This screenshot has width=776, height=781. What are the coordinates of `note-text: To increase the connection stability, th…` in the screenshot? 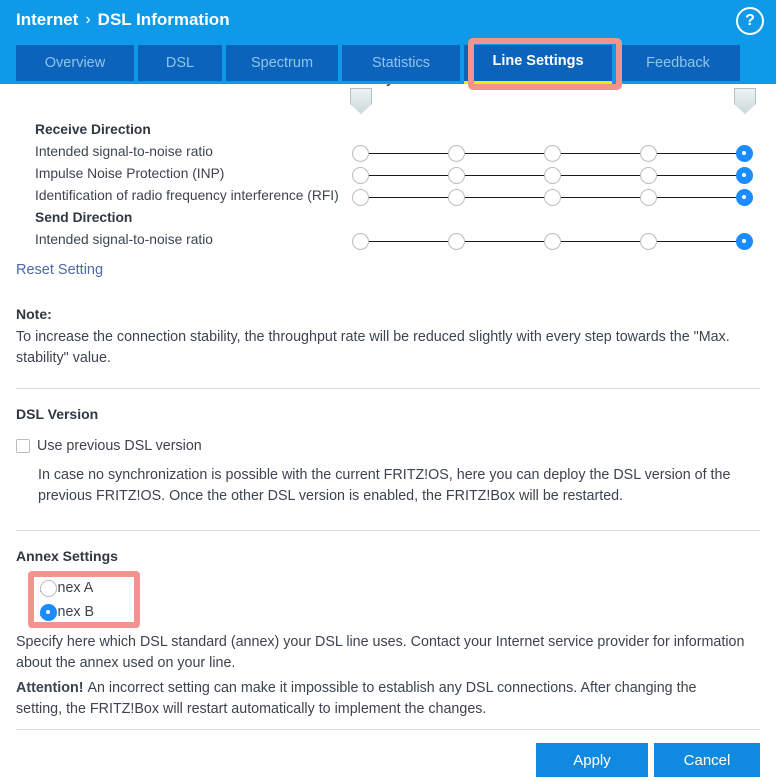 It's located at (373, 347).